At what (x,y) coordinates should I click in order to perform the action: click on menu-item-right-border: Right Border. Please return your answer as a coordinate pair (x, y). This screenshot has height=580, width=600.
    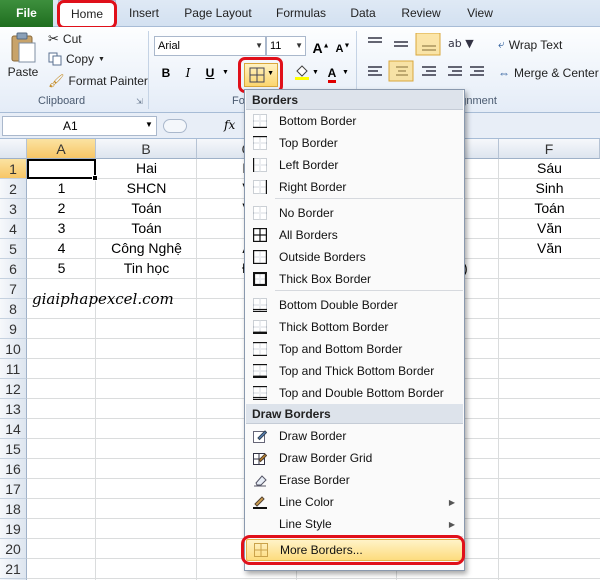
    Looking at the image, I should click on (354, 187).